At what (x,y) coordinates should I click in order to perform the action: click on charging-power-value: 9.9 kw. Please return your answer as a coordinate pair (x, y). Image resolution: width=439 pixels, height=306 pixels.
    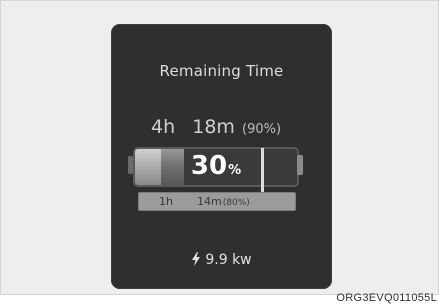
    Looking at the image, I should click on (228, 260).